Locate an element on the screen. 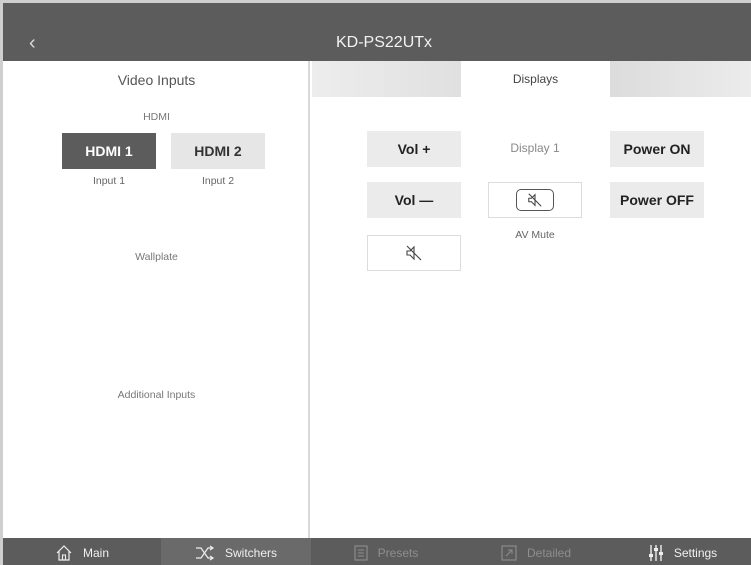  nav-presets: Presets is located at coordinates (386, 551).